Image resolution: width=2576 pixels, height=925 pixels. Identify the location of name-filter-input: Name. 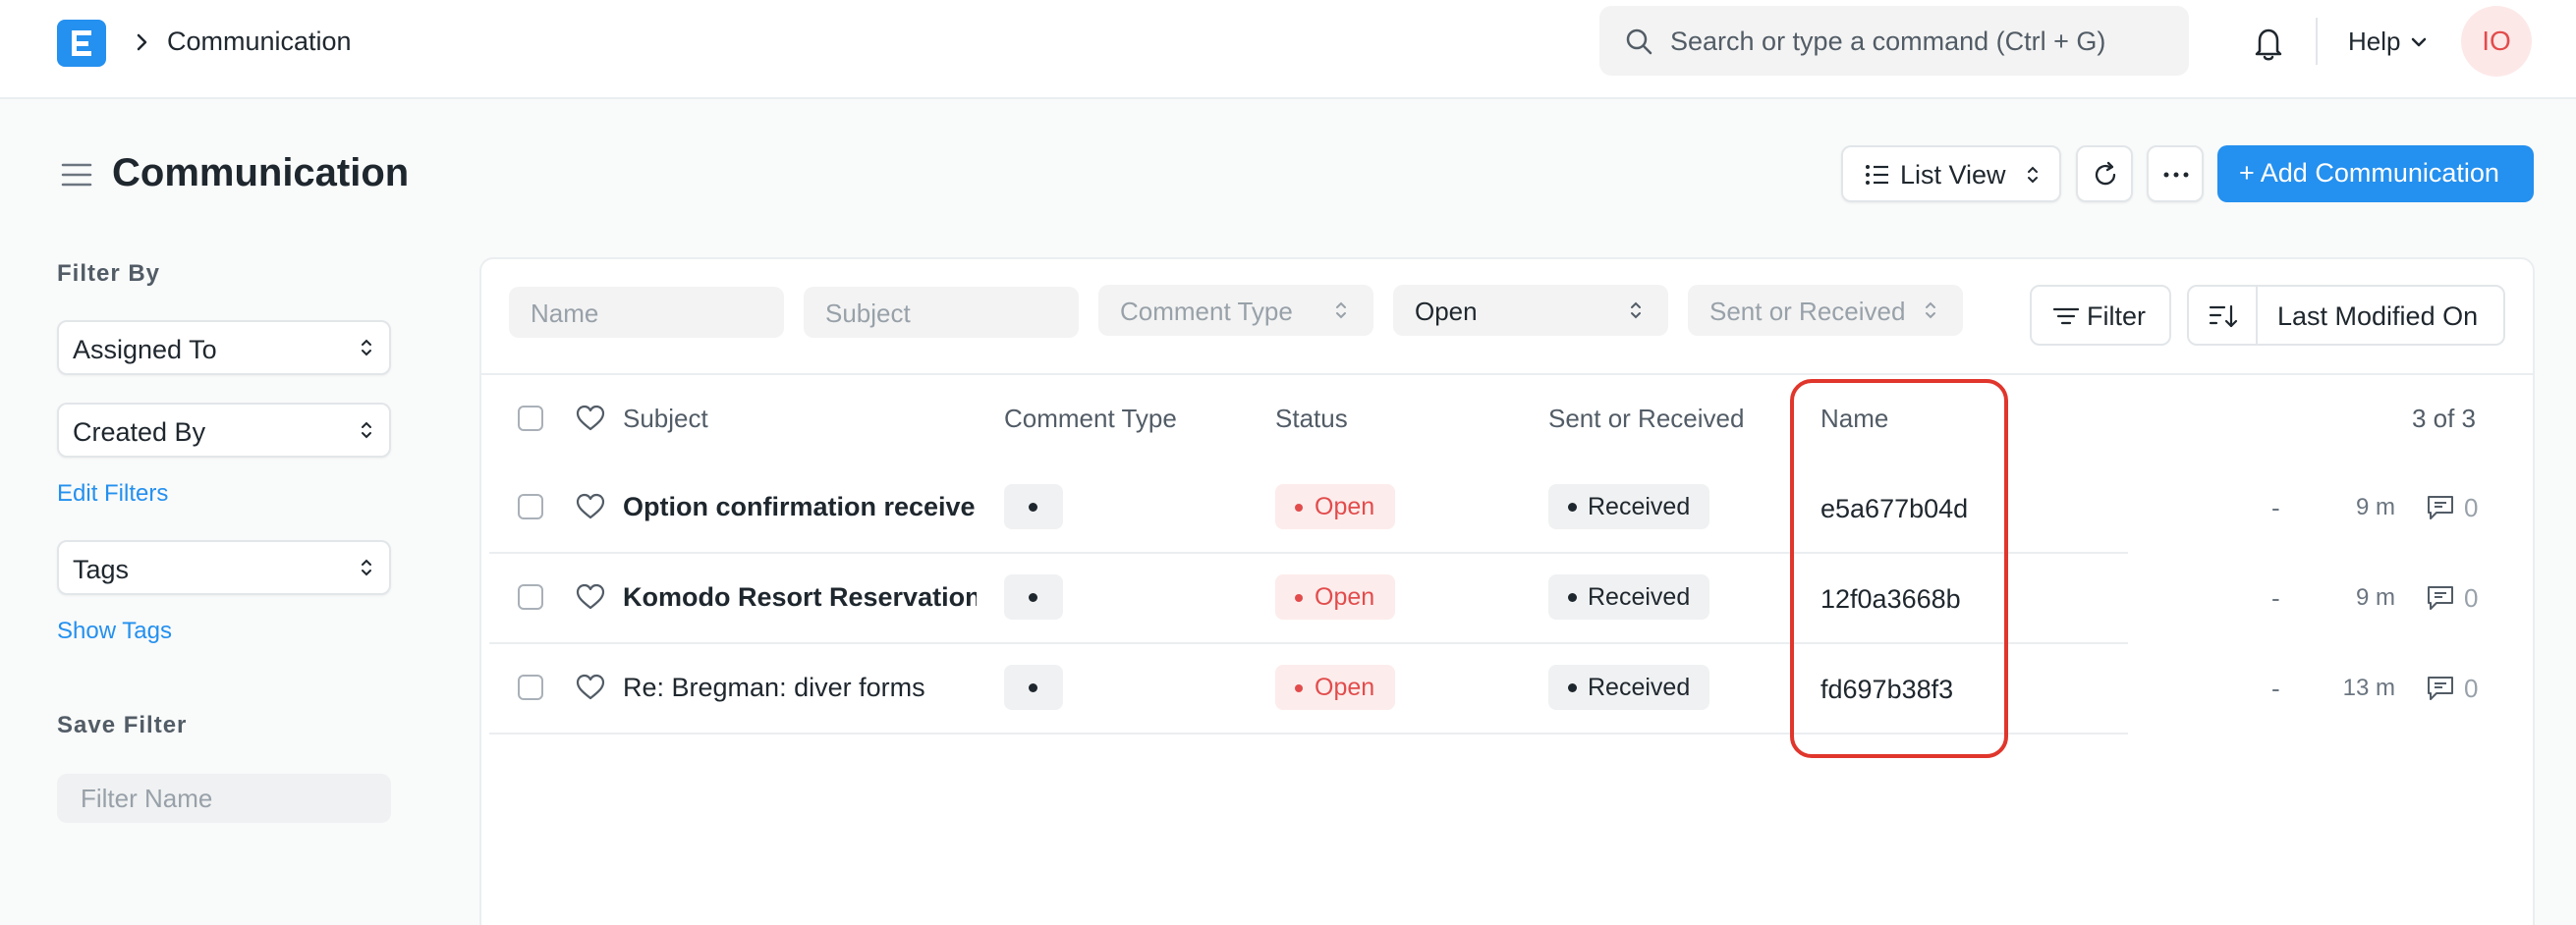
(646, 312).